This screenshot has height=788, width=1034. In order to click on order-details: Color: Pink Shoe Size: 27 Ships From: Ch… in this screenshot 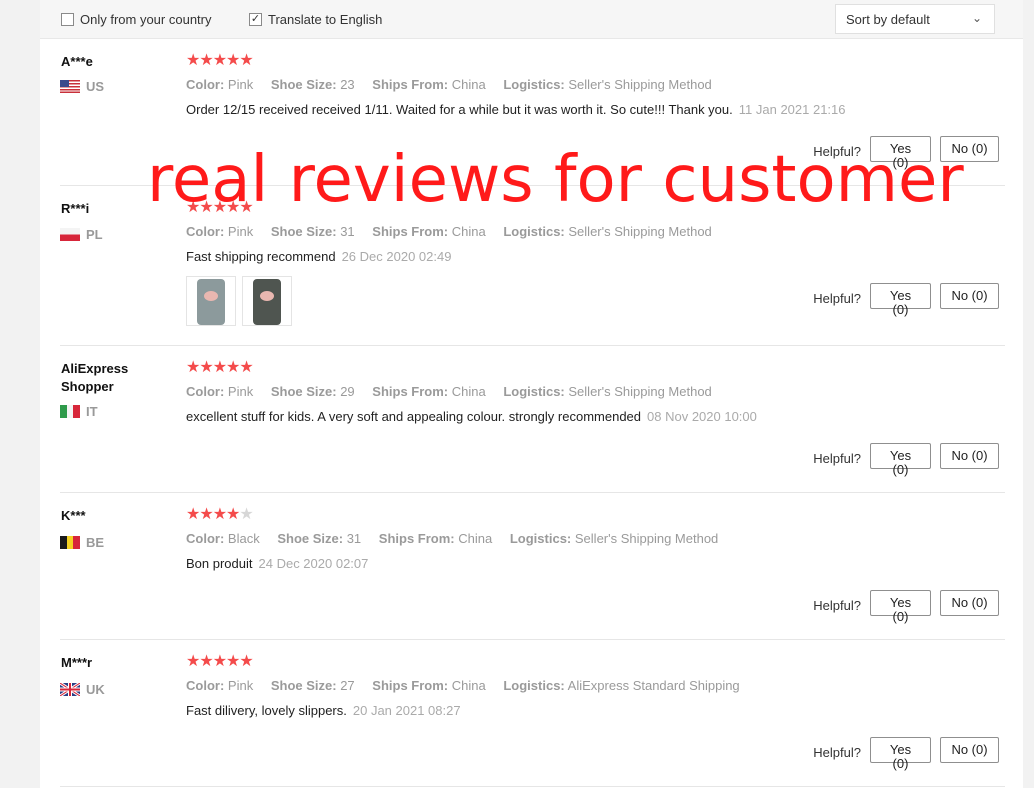, I will do `click(470, 685)`.